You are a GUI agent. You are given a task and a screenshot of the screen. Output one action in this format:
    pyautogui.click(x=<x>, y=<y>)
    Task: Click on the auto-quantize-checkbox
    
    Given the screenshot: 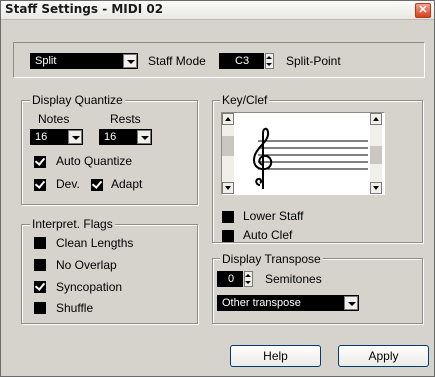 What is the action you would take?
    pyautogui.click(x=40, y=162)
    